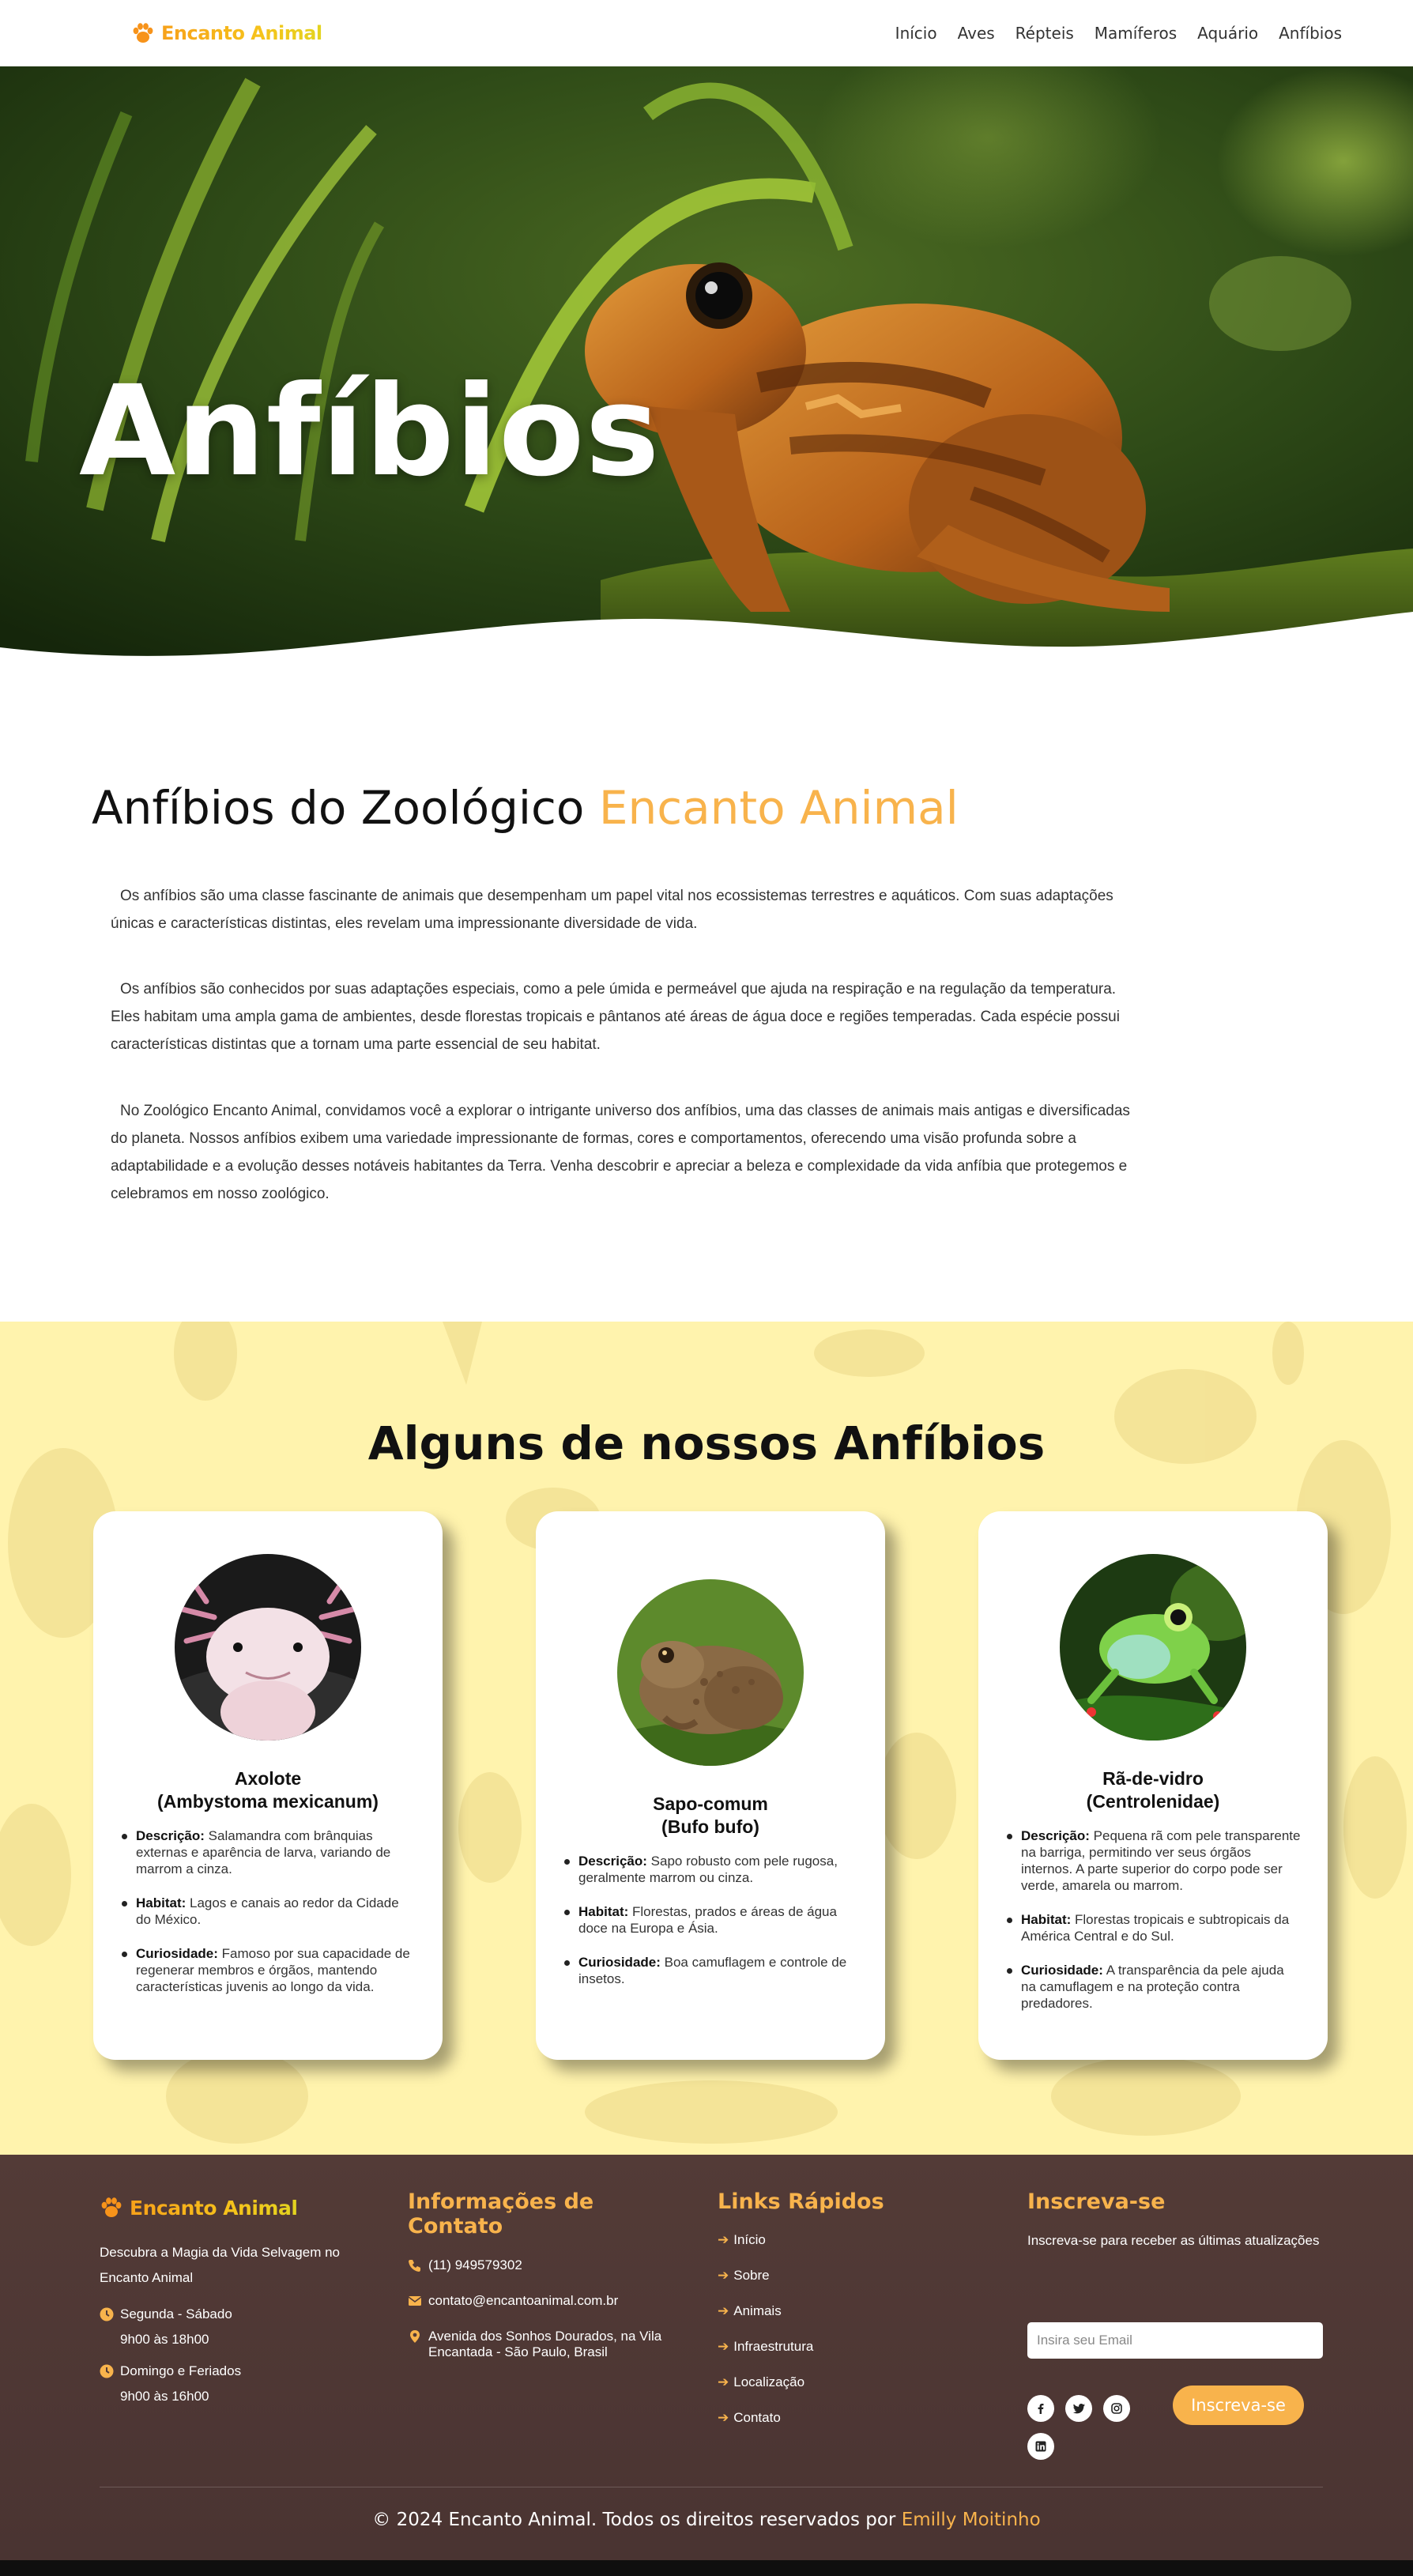  I want to click on animal-common-name: Axolote, so click(268, 1778).